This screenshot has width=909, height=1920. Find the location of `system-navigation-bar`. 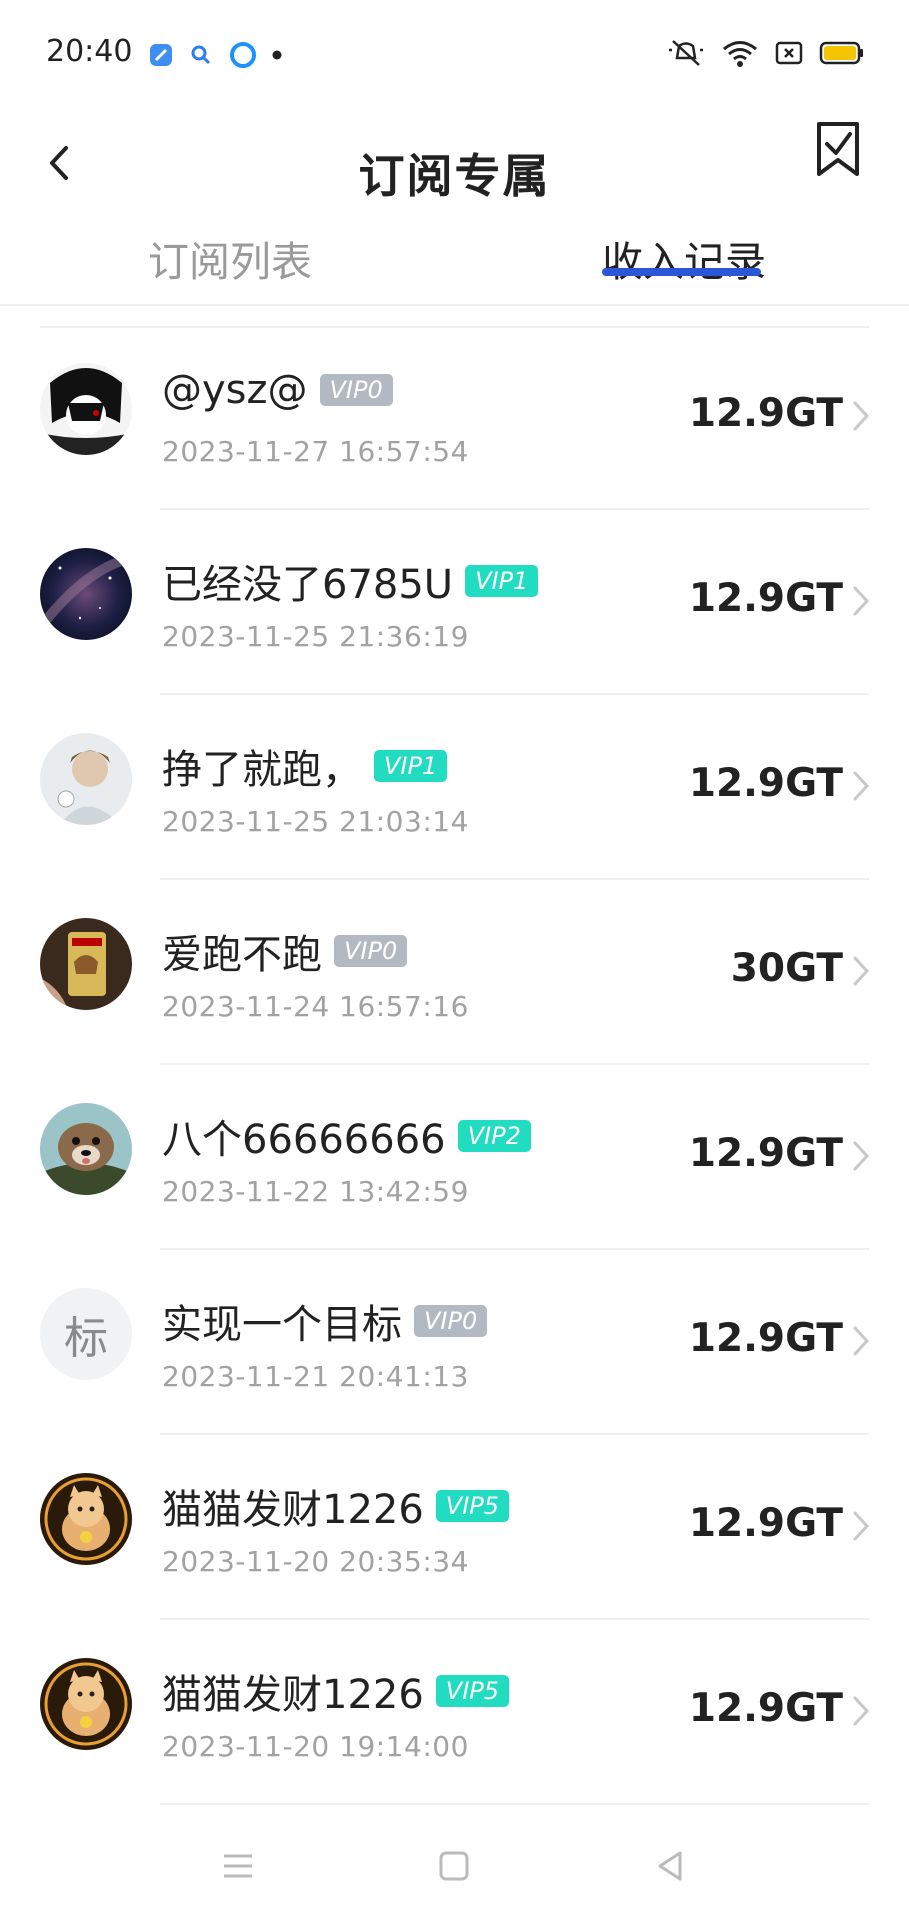

system-navigation-bar is located at coordinates (454, 1865).